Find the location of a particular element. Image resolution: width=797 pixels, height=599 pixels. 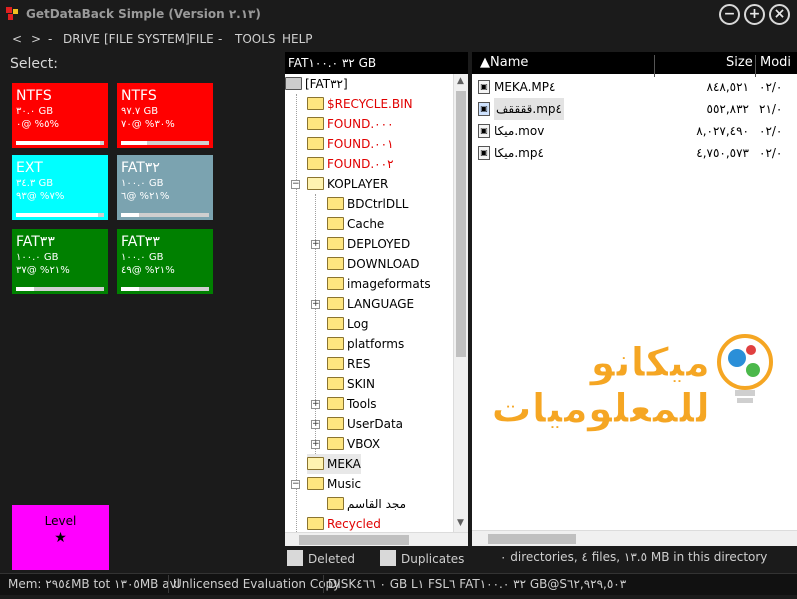

tree-node: مجد القاسم is located at coordinates (366, 504).